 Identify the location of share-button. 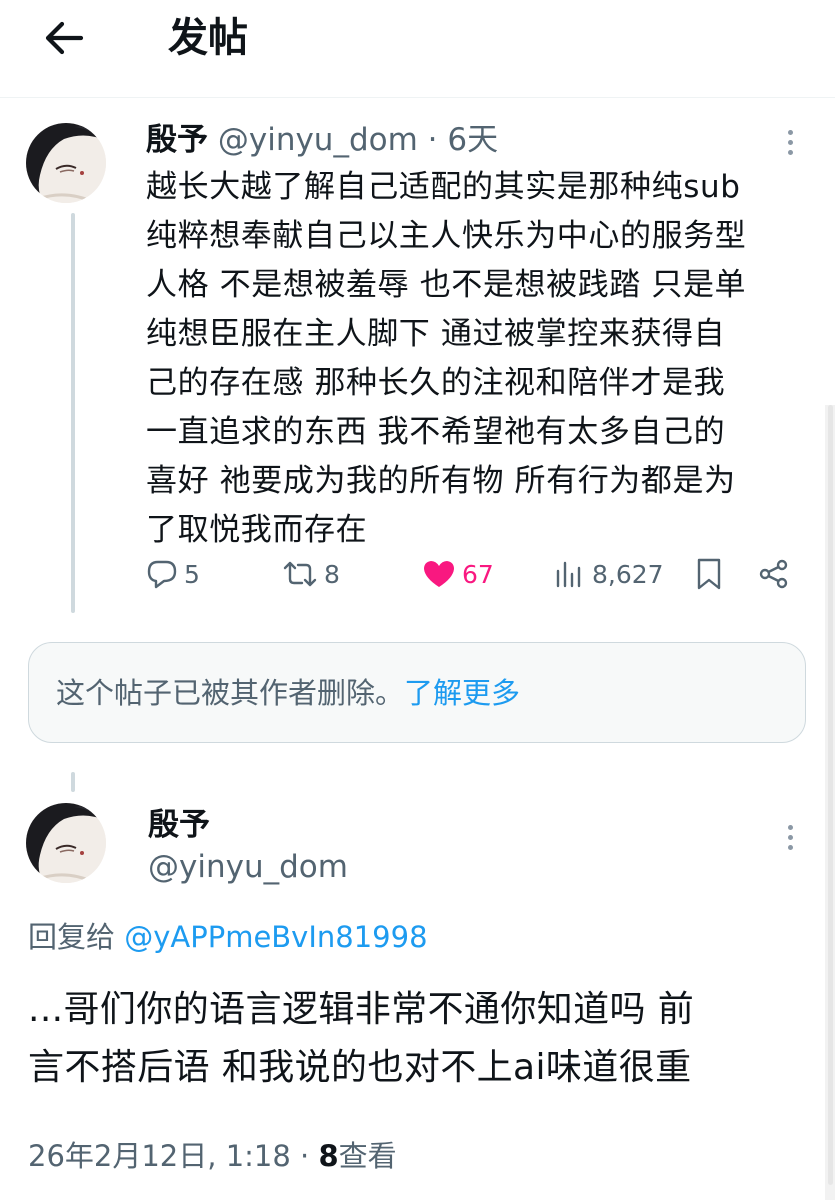
(774, 574).